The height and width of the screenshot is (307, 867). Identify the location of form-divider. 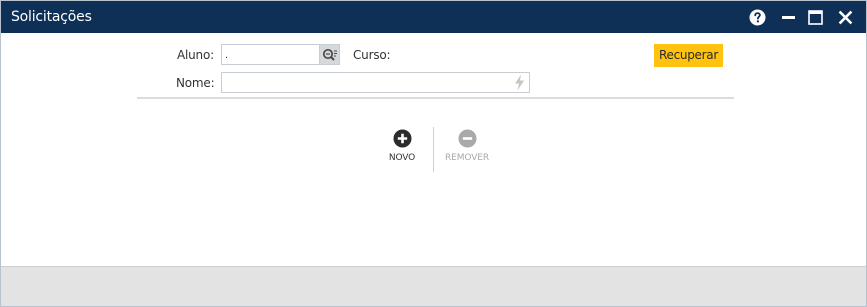
(435, 98).